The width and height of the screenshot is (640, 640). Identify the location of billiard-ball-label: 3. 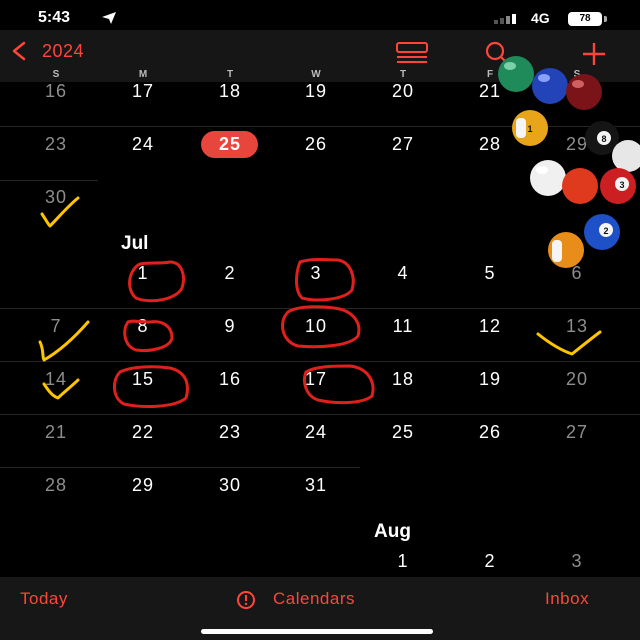
(621, 185).